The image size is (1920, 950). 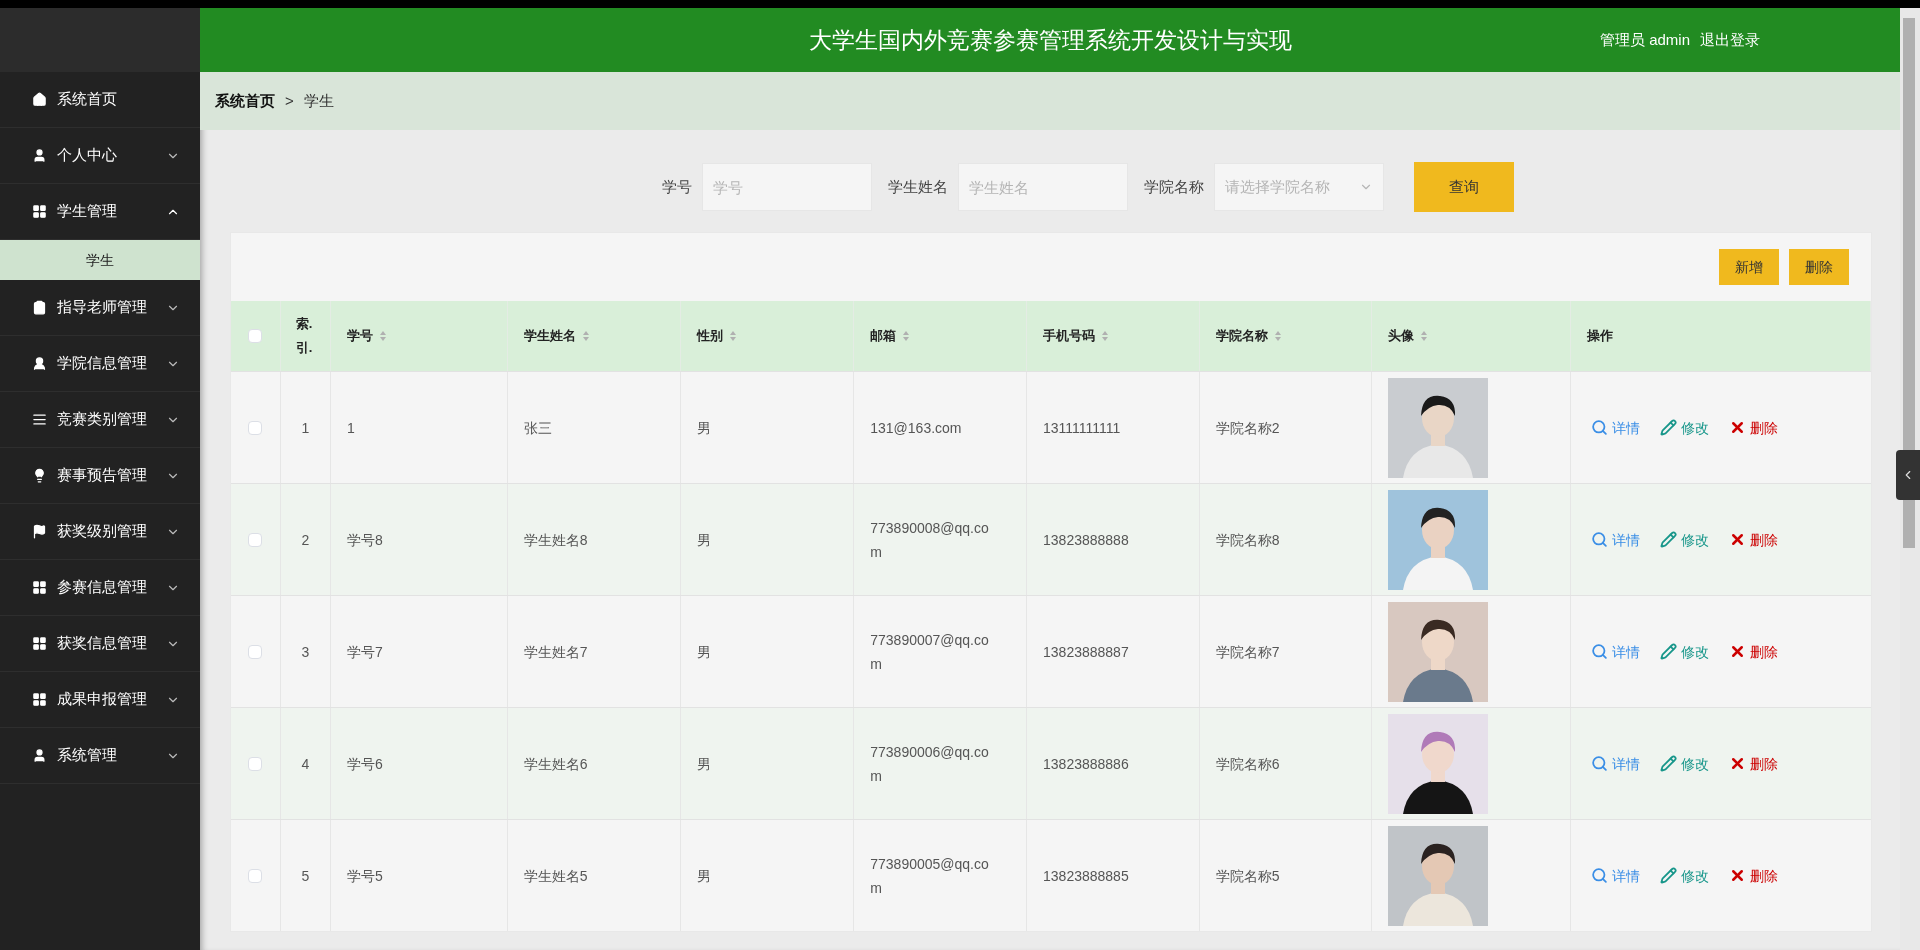 What do you see at coordinates (1050, 40) in the screenshot?
I see `app-title: 大学生国内外竞赛参赛管理系统开发设计与实现` at bounding box center [1050, 40].